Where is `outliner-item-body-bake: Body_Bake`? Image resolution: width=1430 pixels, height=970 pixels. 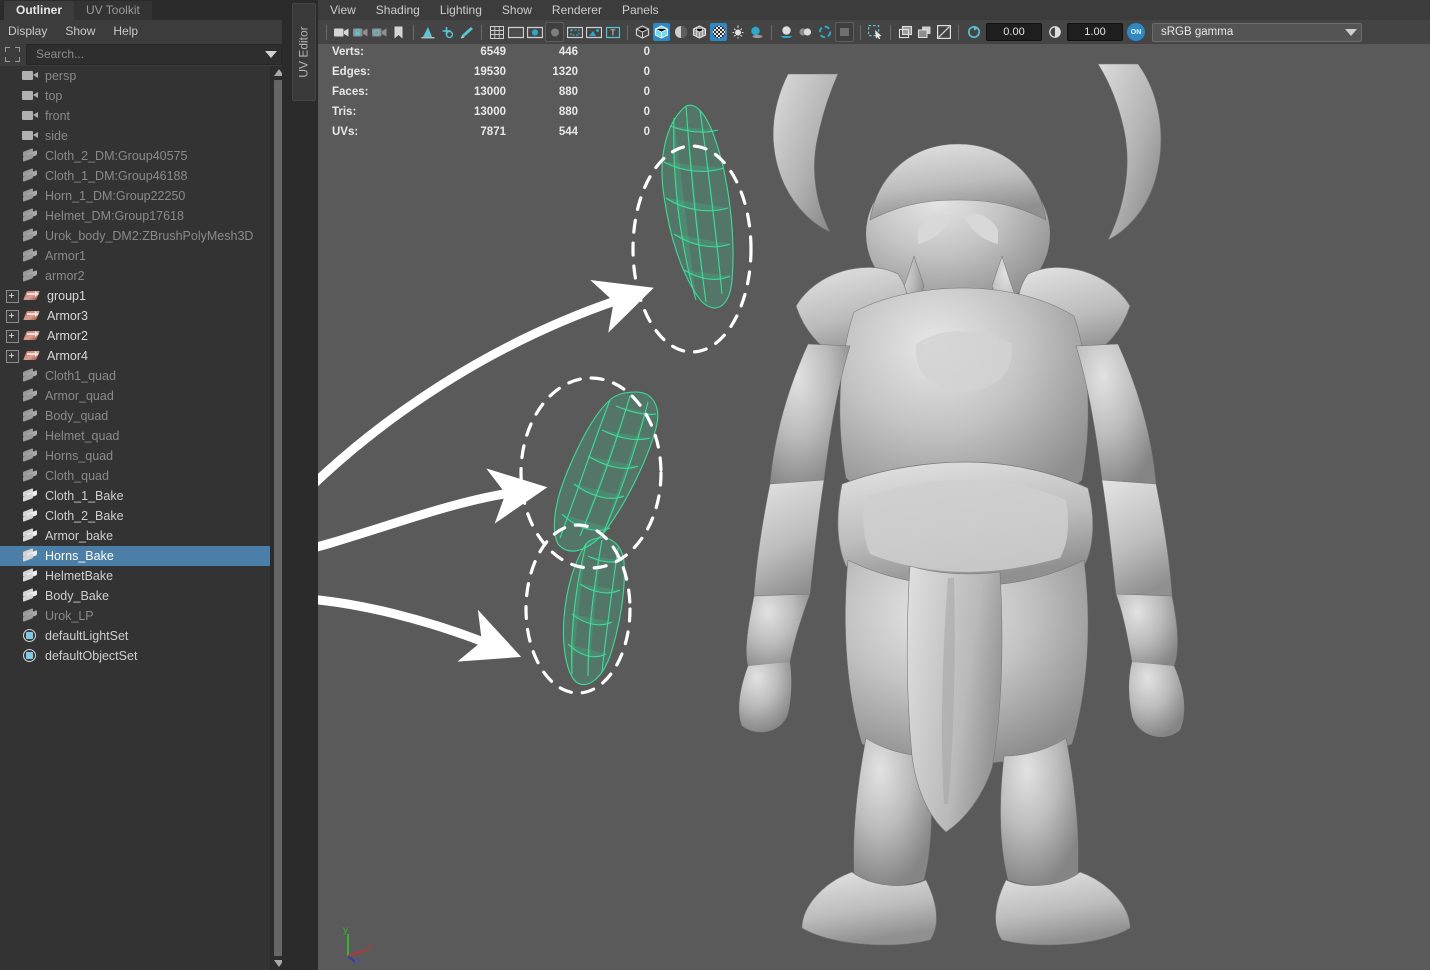
outliner-item-body-bake: Body_Bake is located at coordinates (135, 596).